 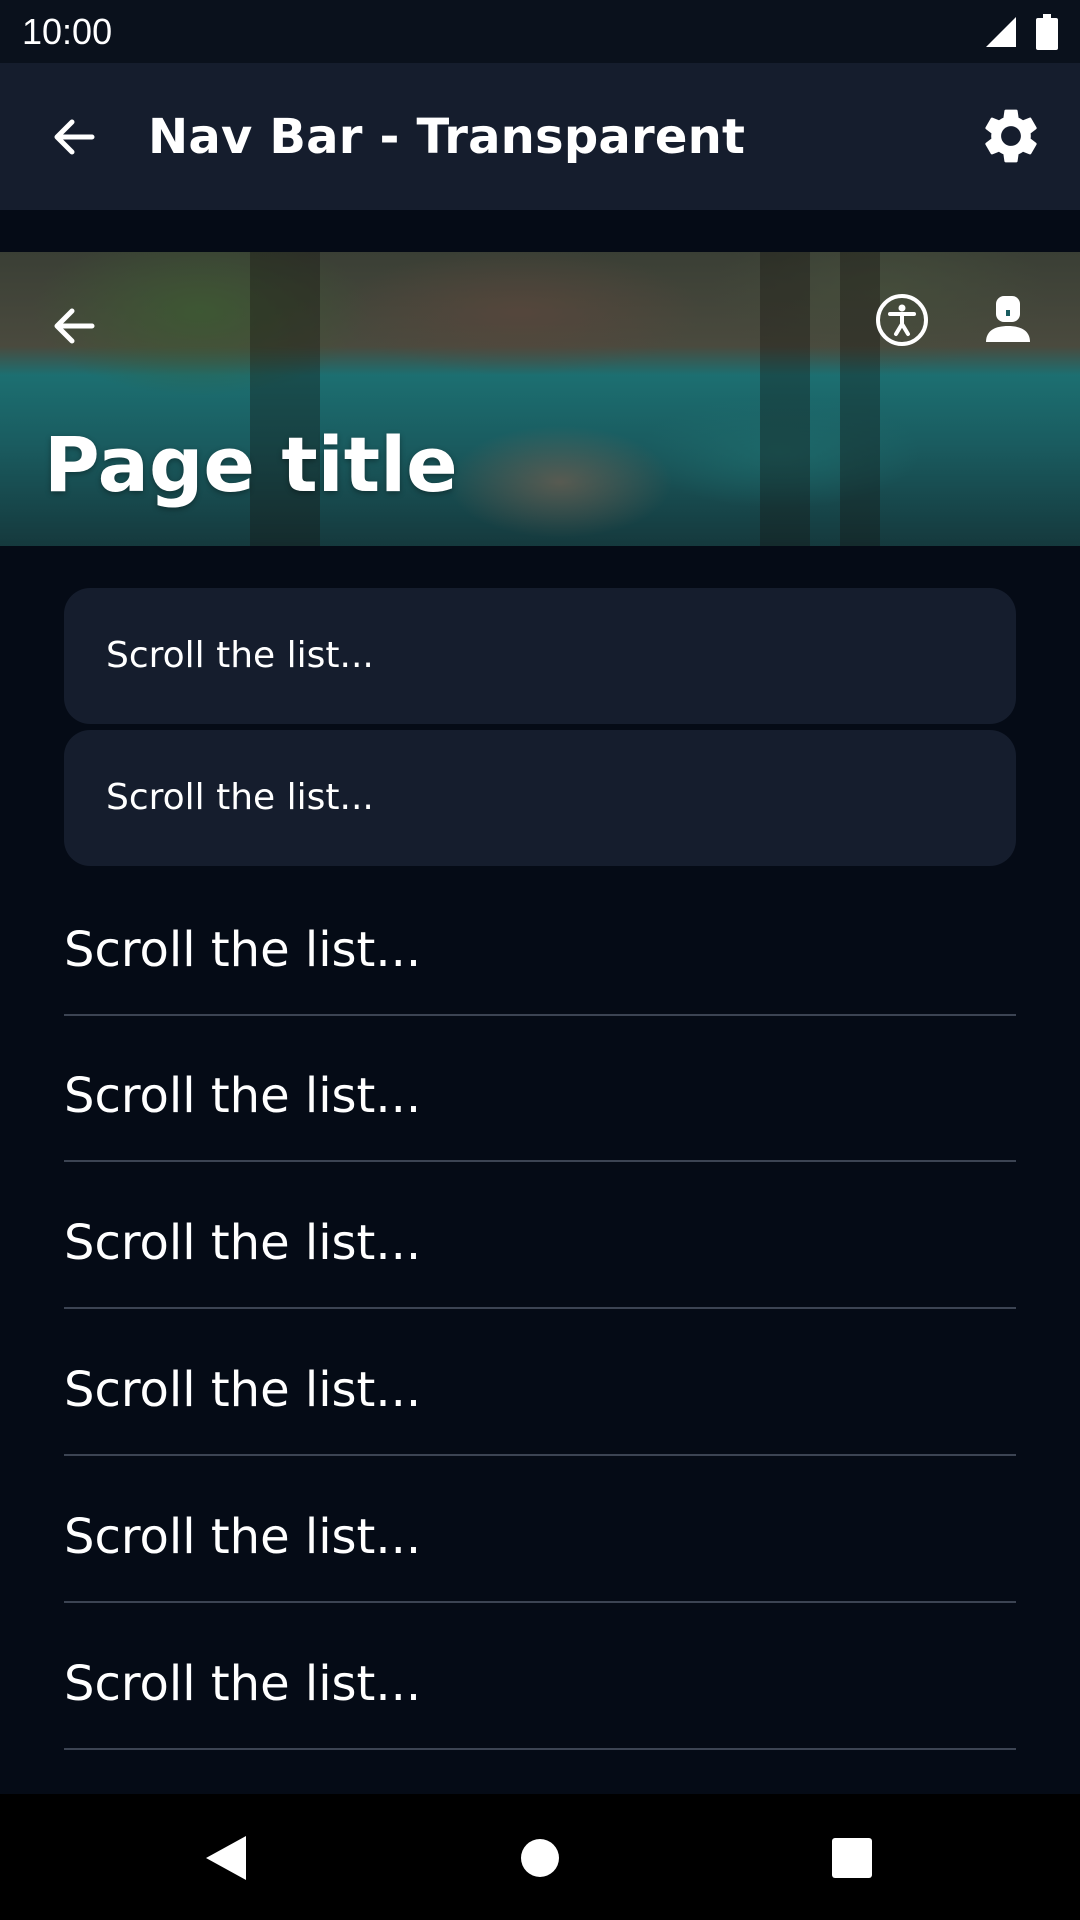 I want to click on home-circle-icon, so click(x=540, y=1858).